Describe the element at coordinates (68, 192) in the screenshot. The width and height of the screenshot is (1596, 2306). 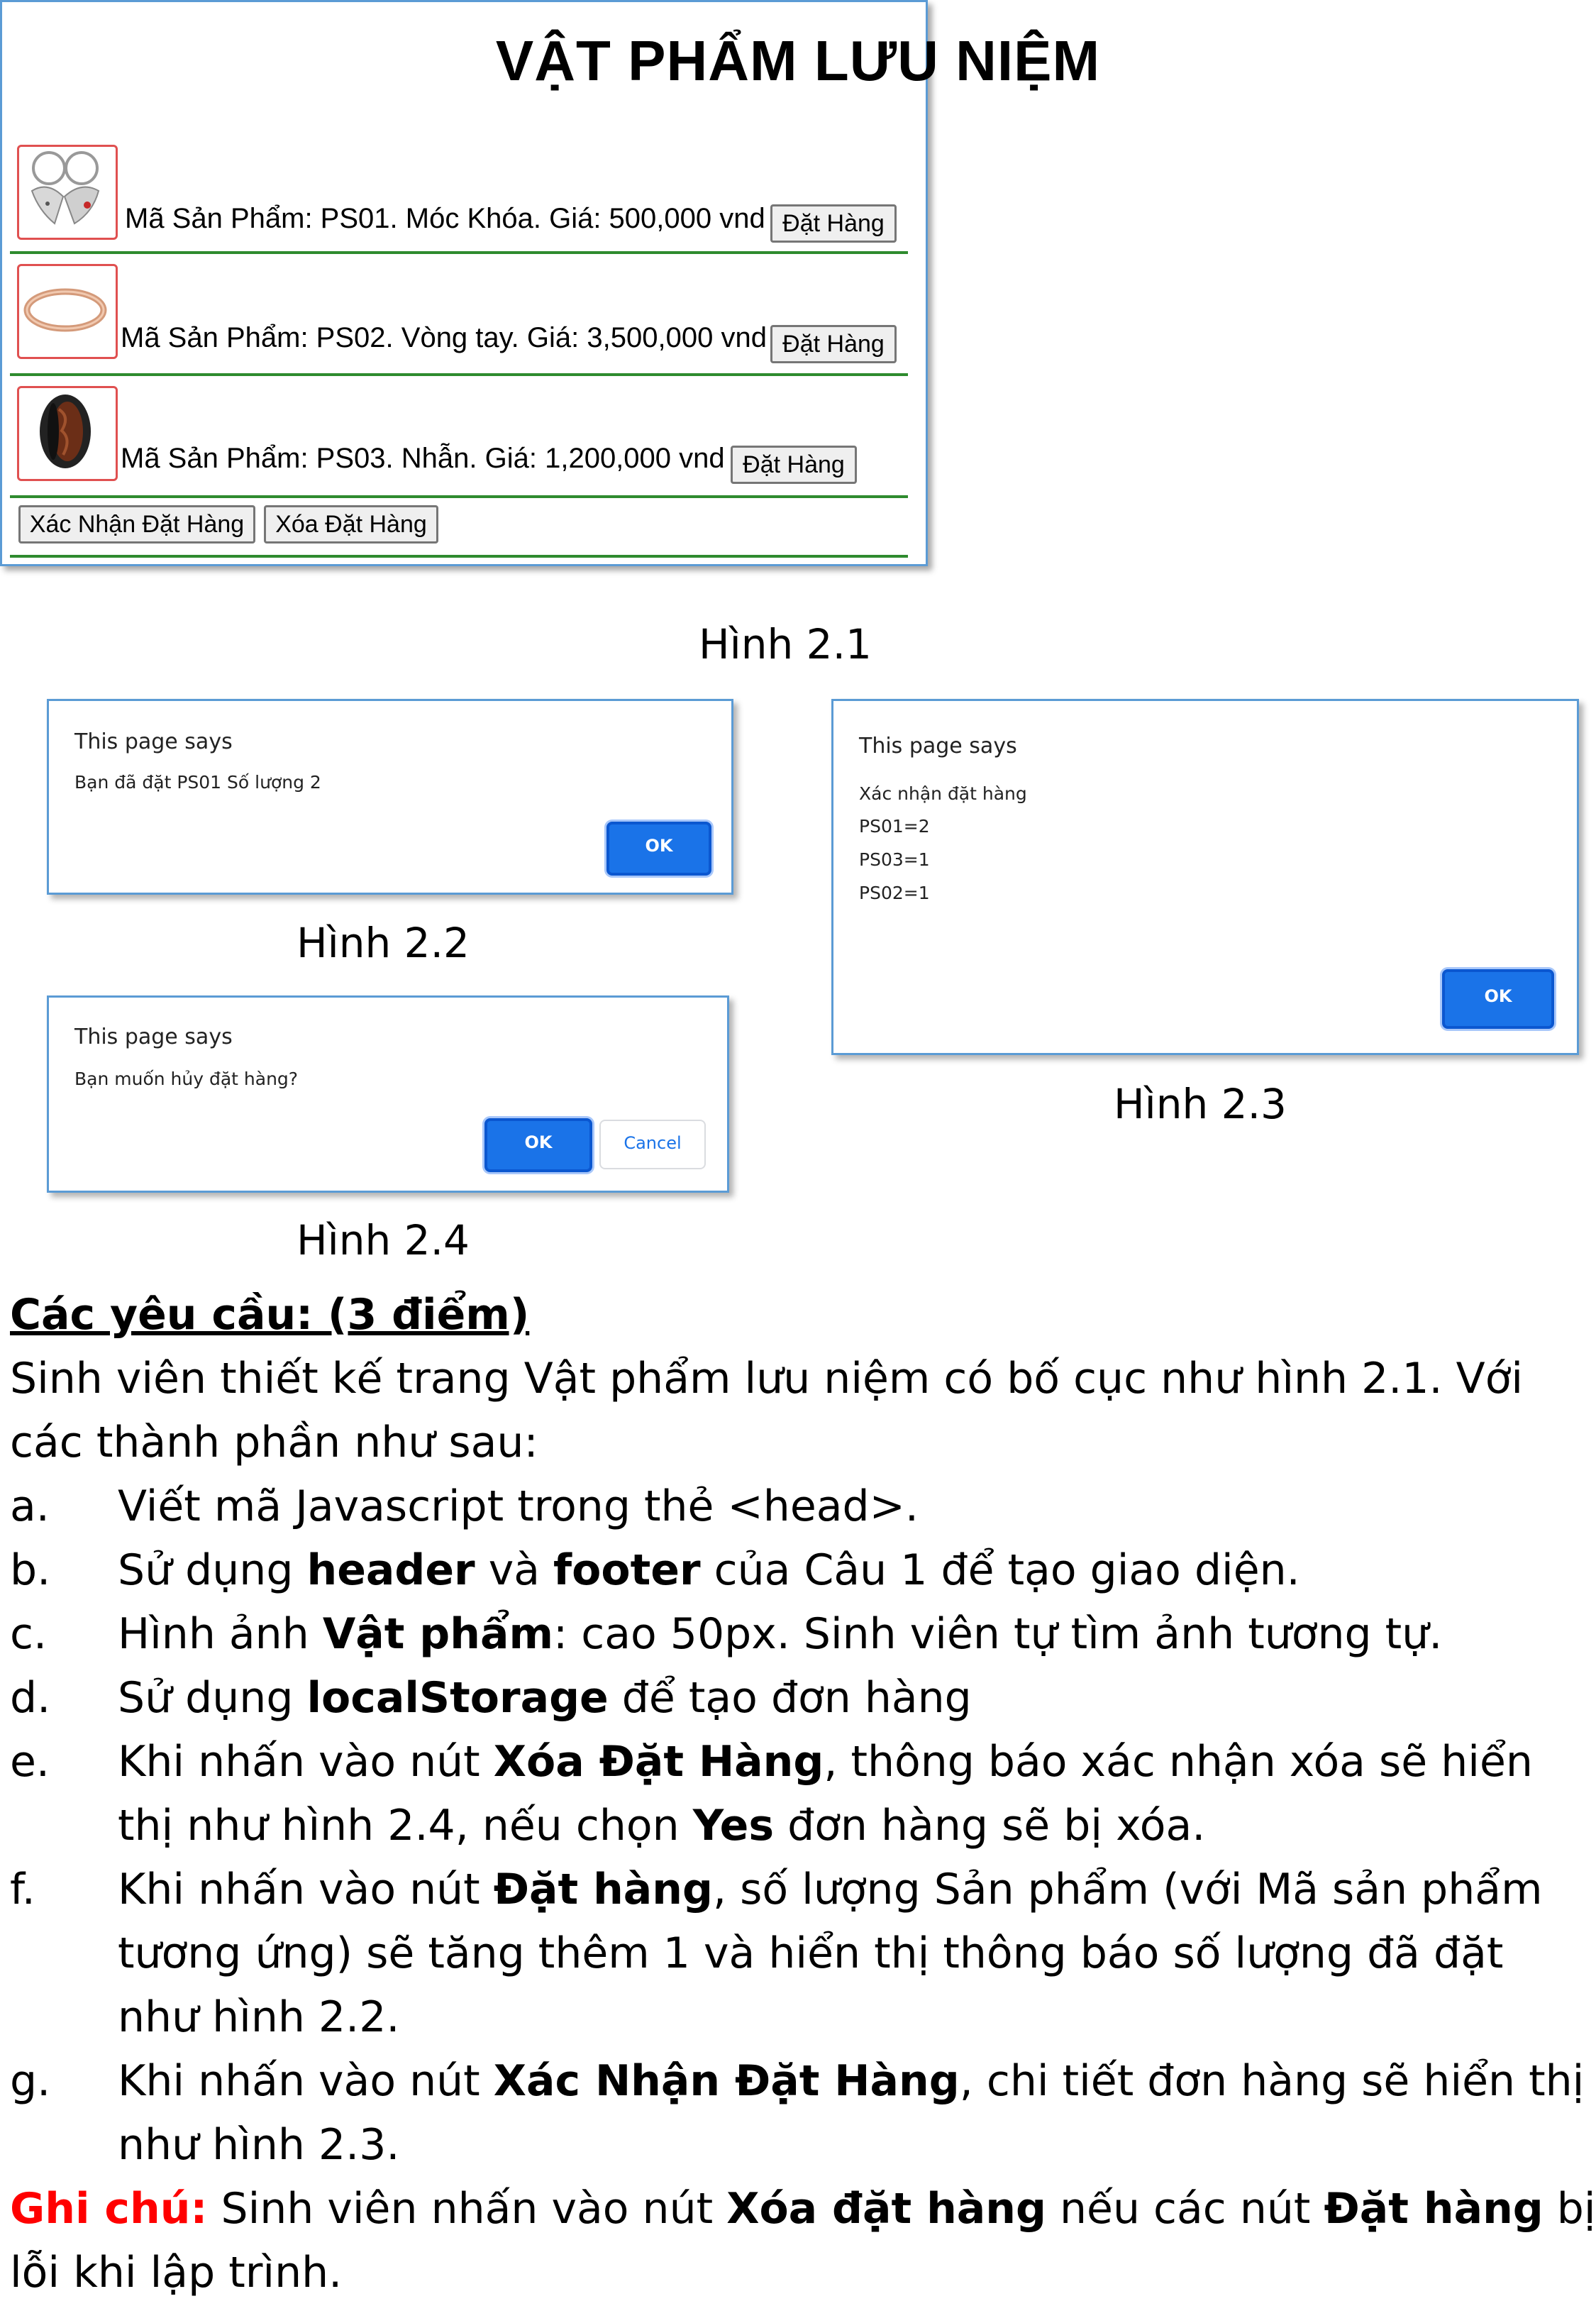
I see `keychain-image` at that location.